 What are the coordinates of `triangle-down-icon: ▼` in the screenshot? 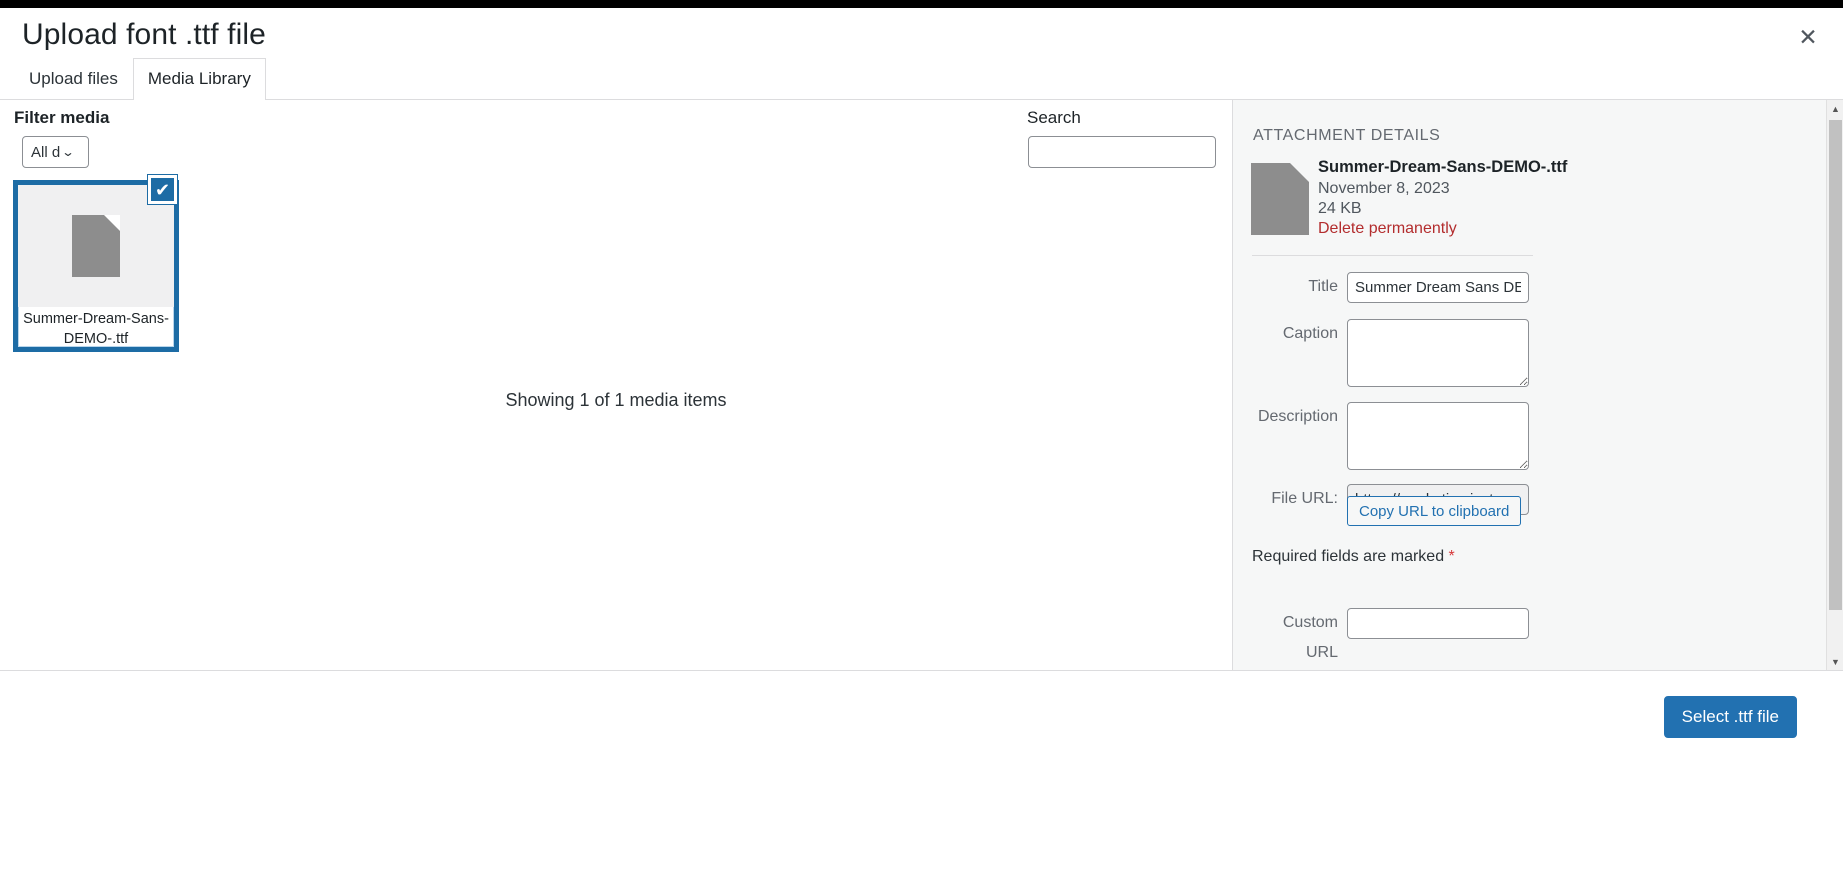 It's located at (1835, 661).